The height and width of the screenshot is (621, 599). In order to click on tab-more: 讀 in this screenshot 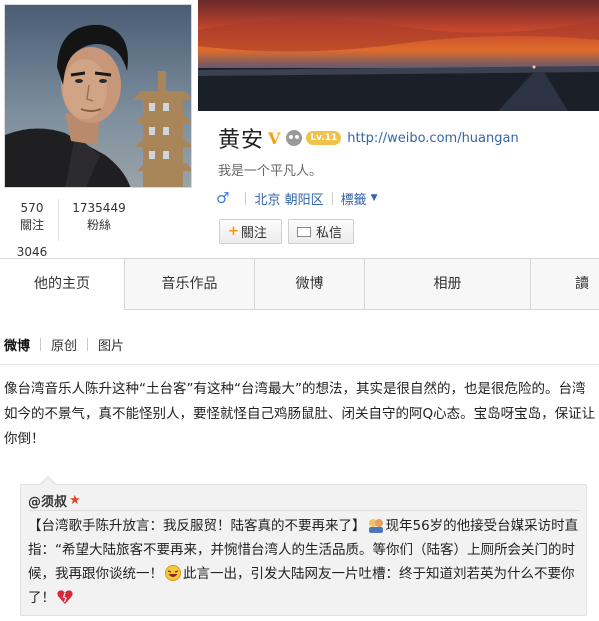, I will do `click(565, 284)`.